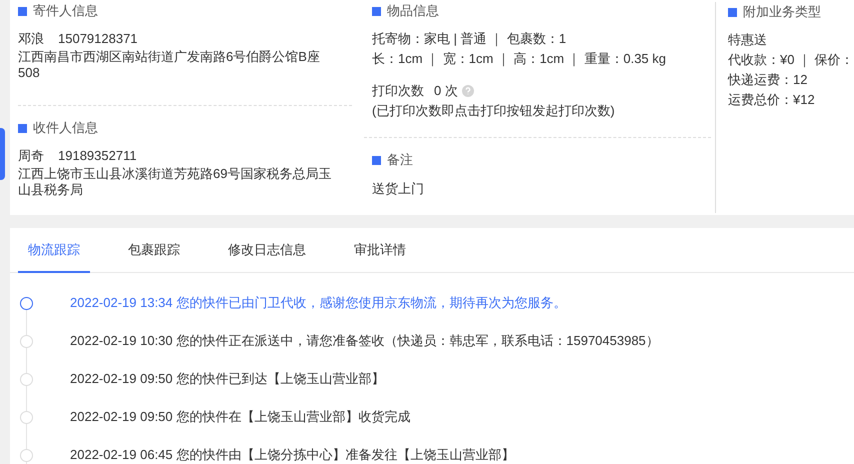 The image size is (854, 464). I want to click on section-title: 寄件人信息, so click(65, 11).